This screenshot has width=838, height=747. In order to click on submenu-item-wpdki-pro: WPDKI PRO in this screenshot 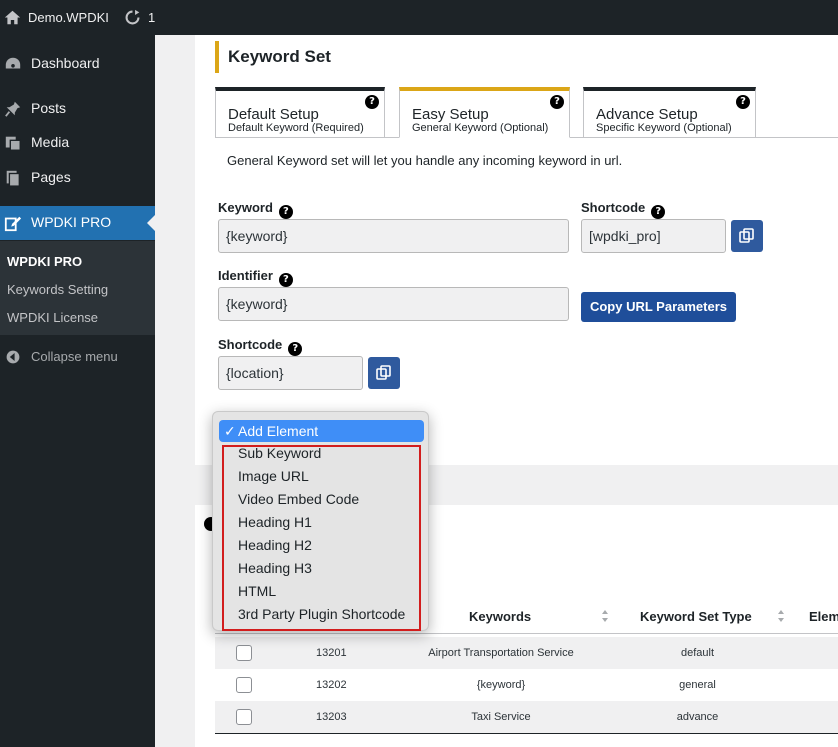, I will do `click(44, 261)`.